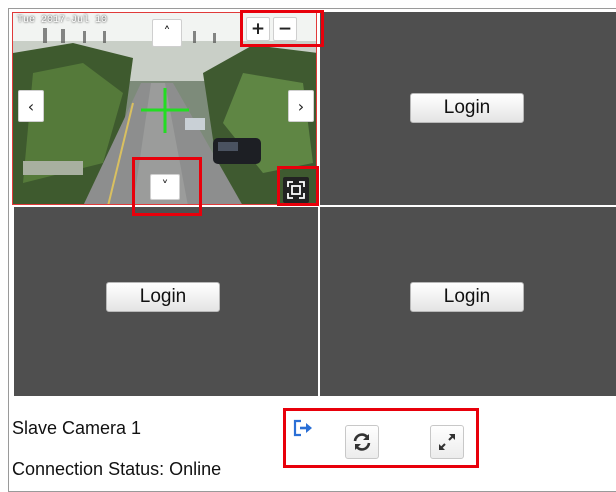  I want to click on expand-icon, so click(447, 442).